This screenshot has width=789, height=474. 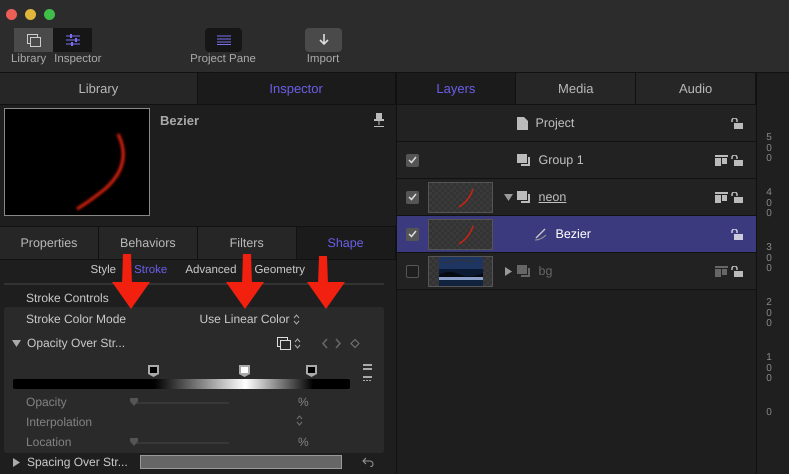 What do you see at coordinates (247, 243) in the screenshot?
I see `property-tab: Filters` at bounding box center [247, 243].